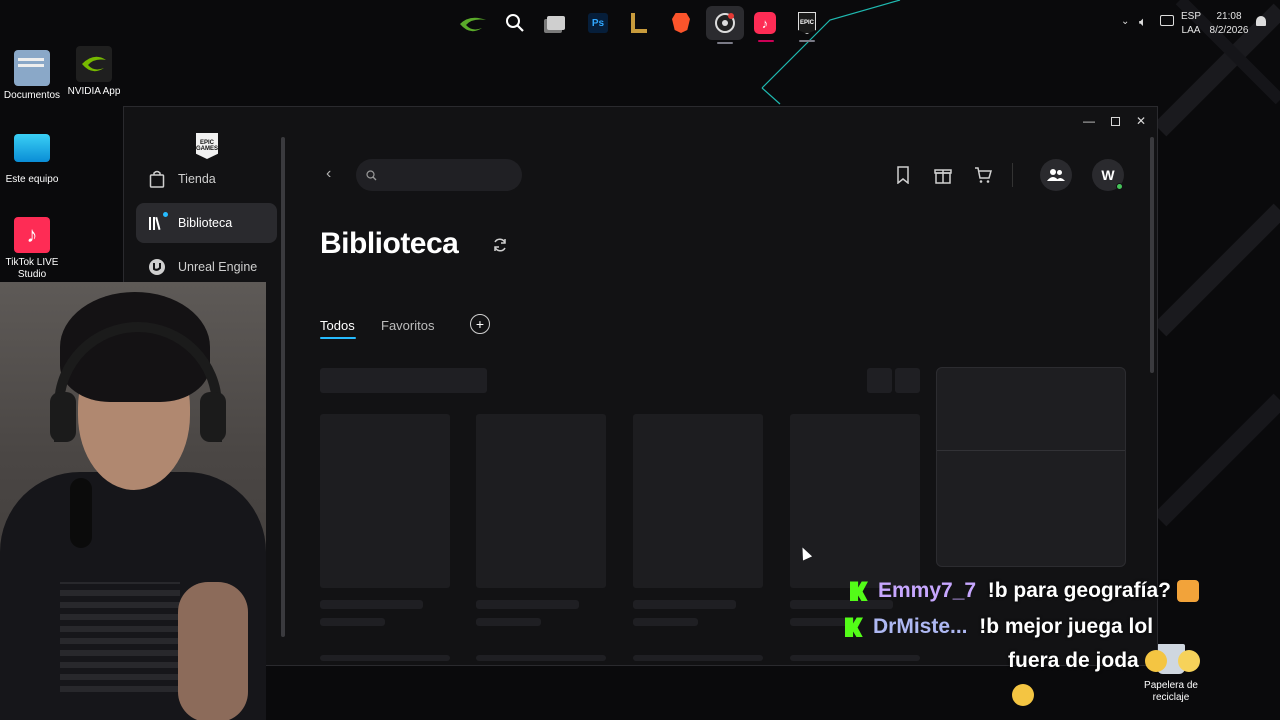 This screenshot has height=720, width=1280. What do you see at coordinates (81, 513) in the screenshot?
I see `microphone` at bounding box center [81, 513].